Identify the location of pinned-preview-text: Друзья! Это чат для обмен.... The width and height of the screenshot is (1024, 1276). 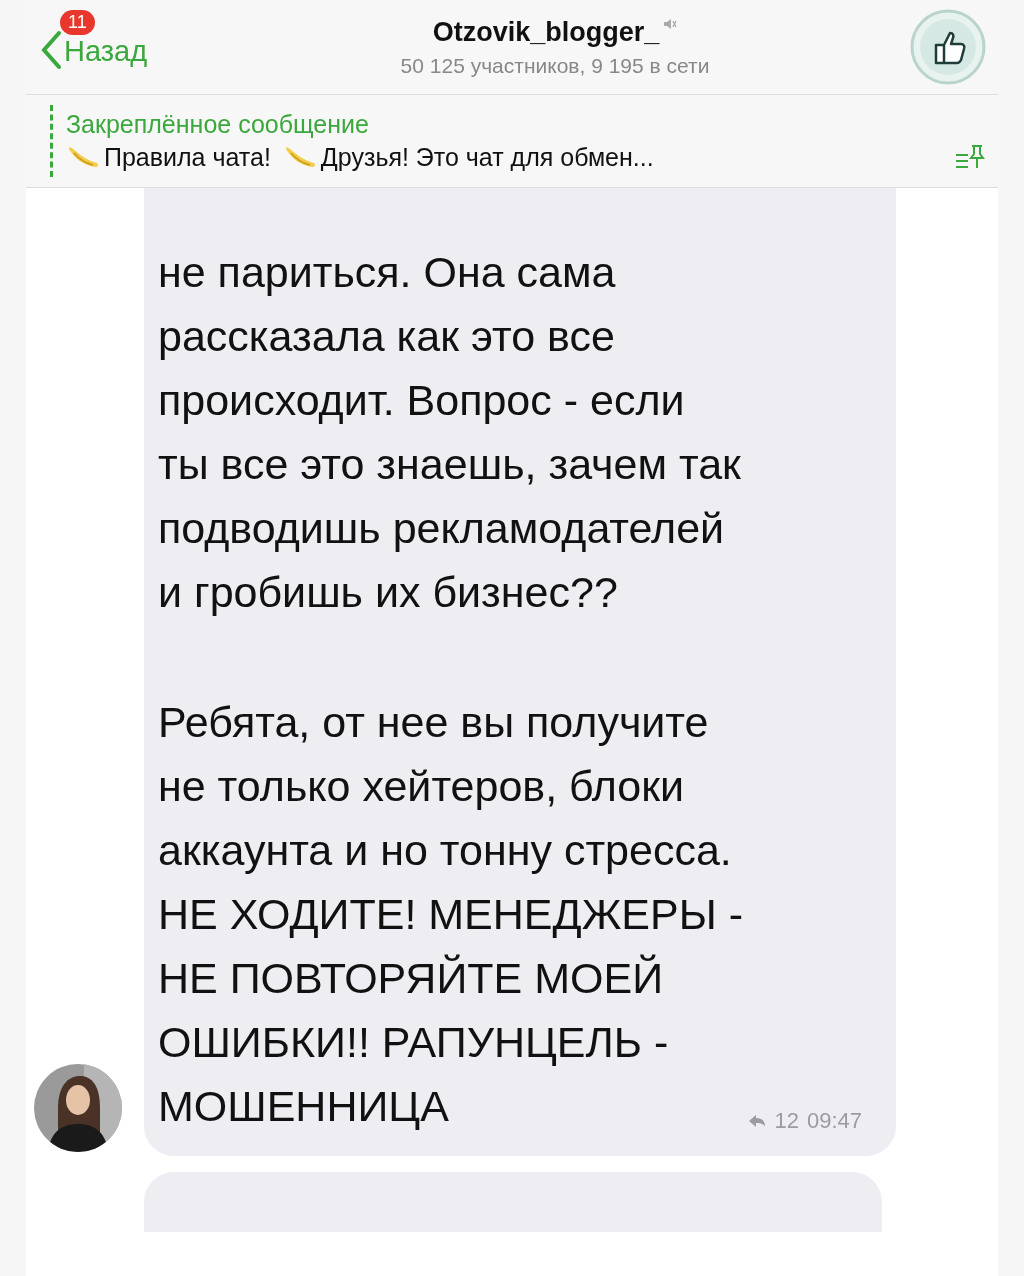
(487, 157).